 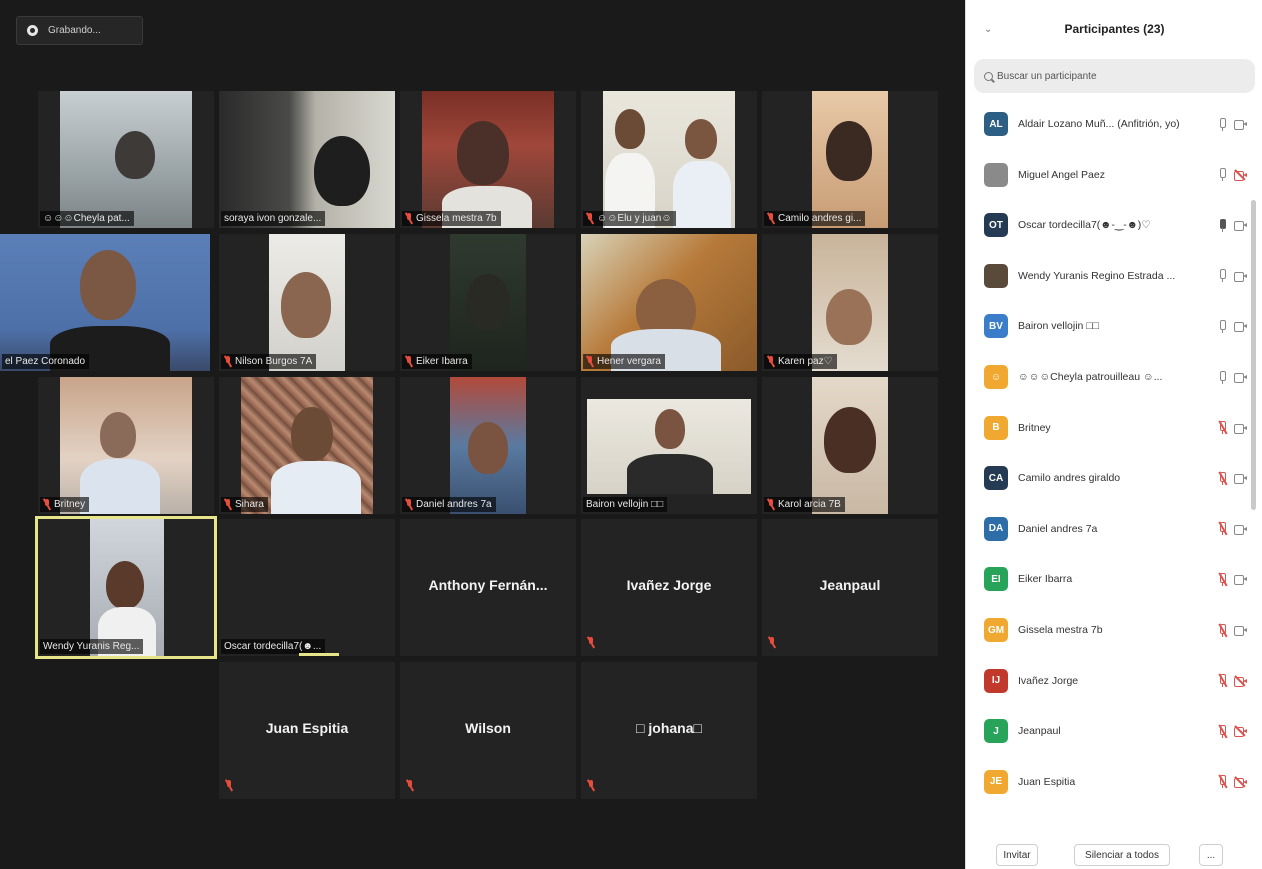 I want to click on participant-row: JE Juan Espitia, so click(x=1108, y=782).